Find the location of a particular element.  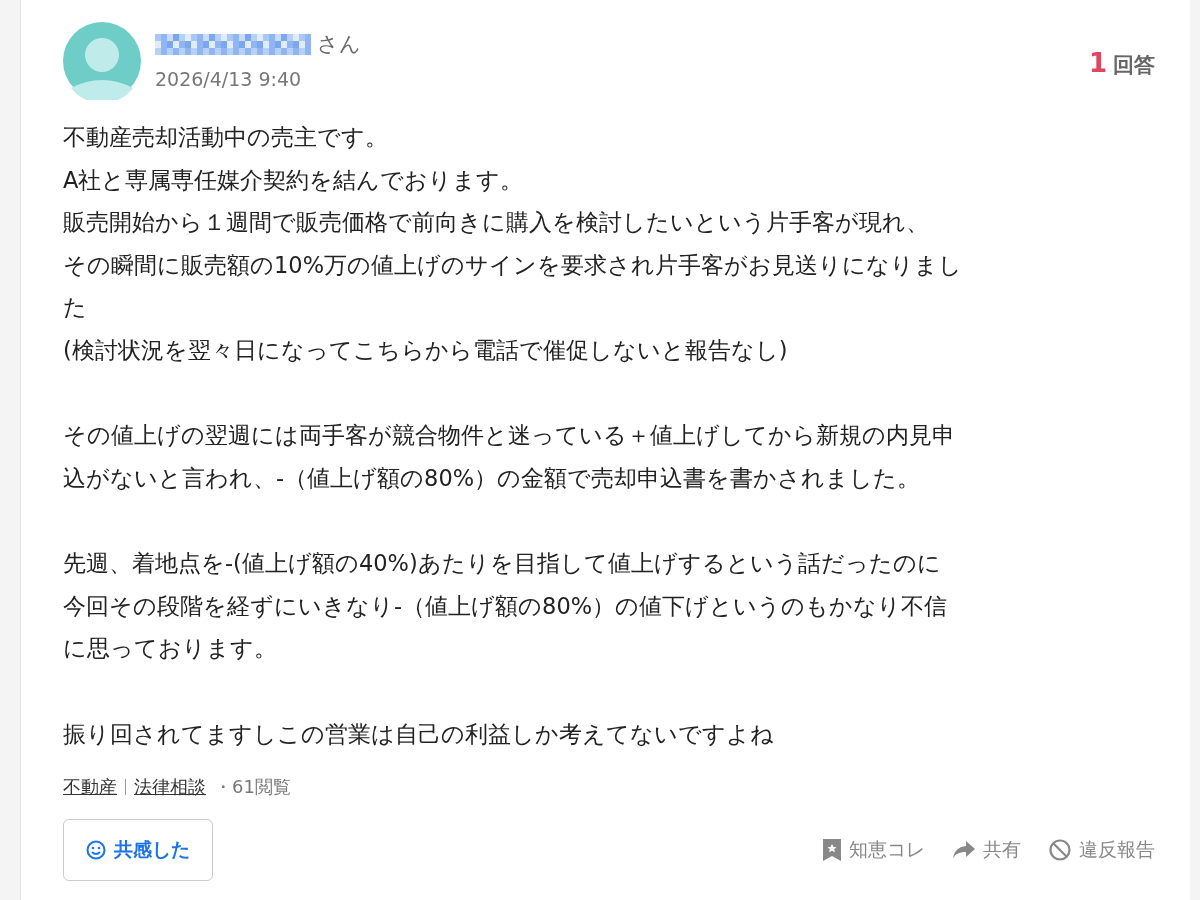

post-date: 2026/4/13 9:40 is located at coordinates (229, 79).